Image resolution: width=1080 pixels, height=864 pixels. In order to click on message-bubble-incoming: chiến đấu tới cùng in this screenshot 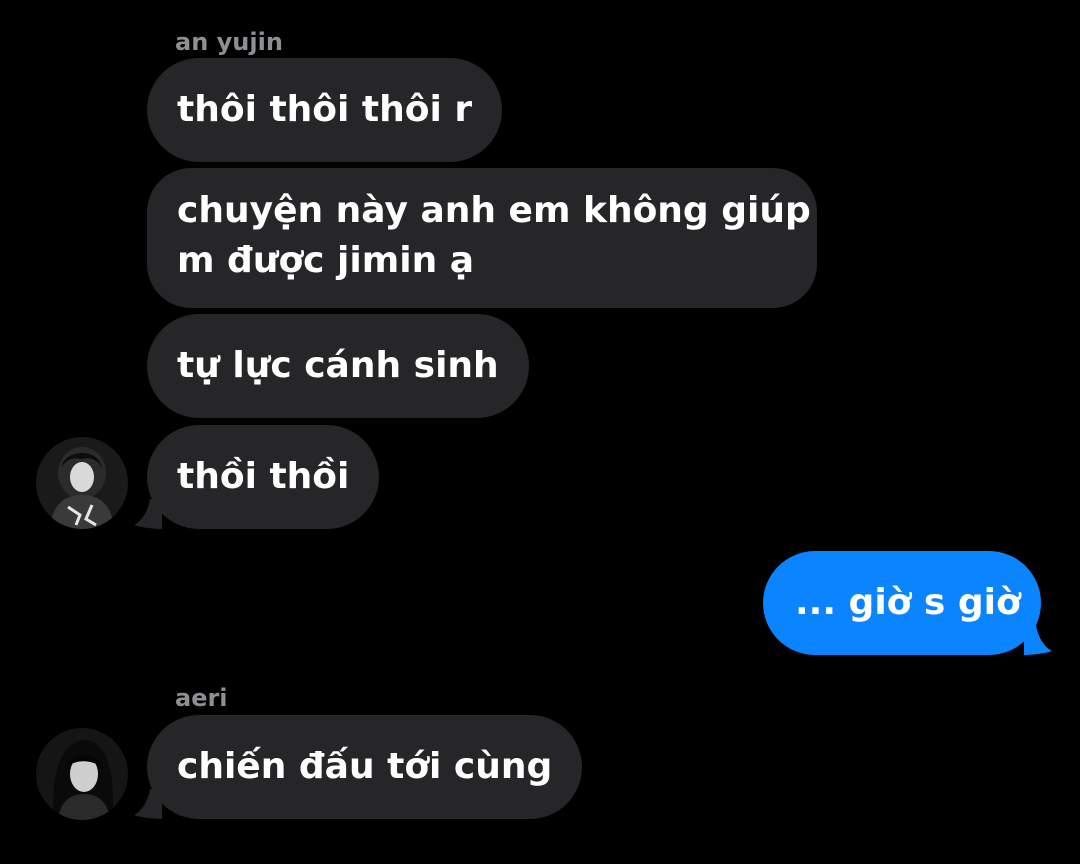, I will do `click(365, 767)`.